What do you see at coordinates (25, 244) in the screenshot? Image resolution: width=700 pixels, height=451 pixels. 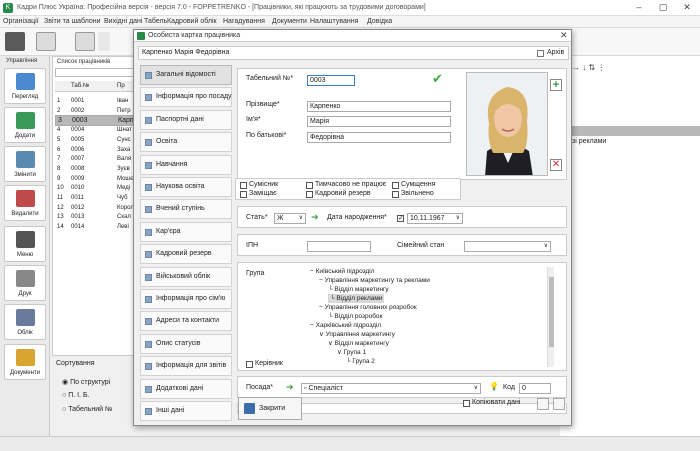 I see `menu-button: Меню` at bounding box center [25, 244].